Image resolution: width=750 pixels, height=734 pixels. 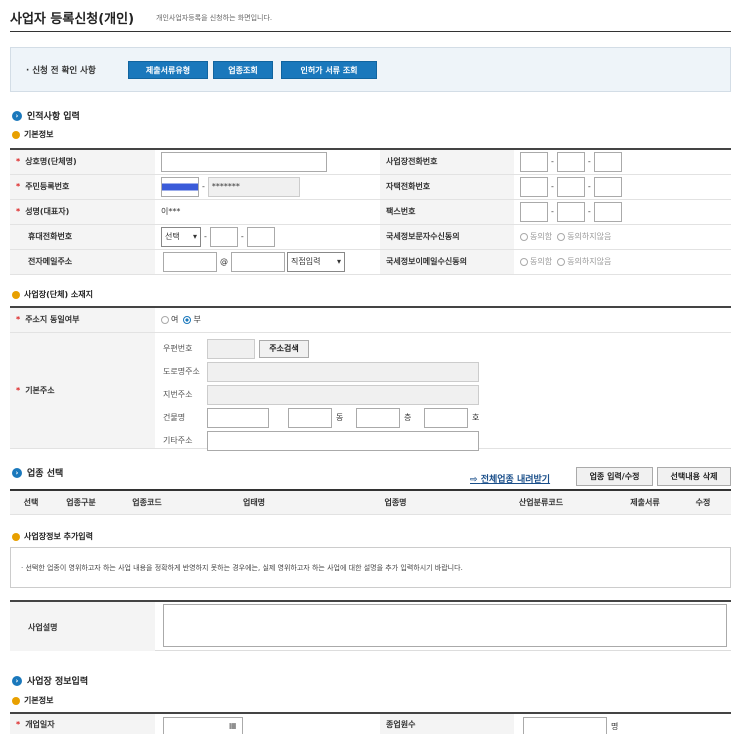 What do you see at coordinates (244, 161) in the screenshot?
I see `company-name-input` at bounding box center [244, 161].